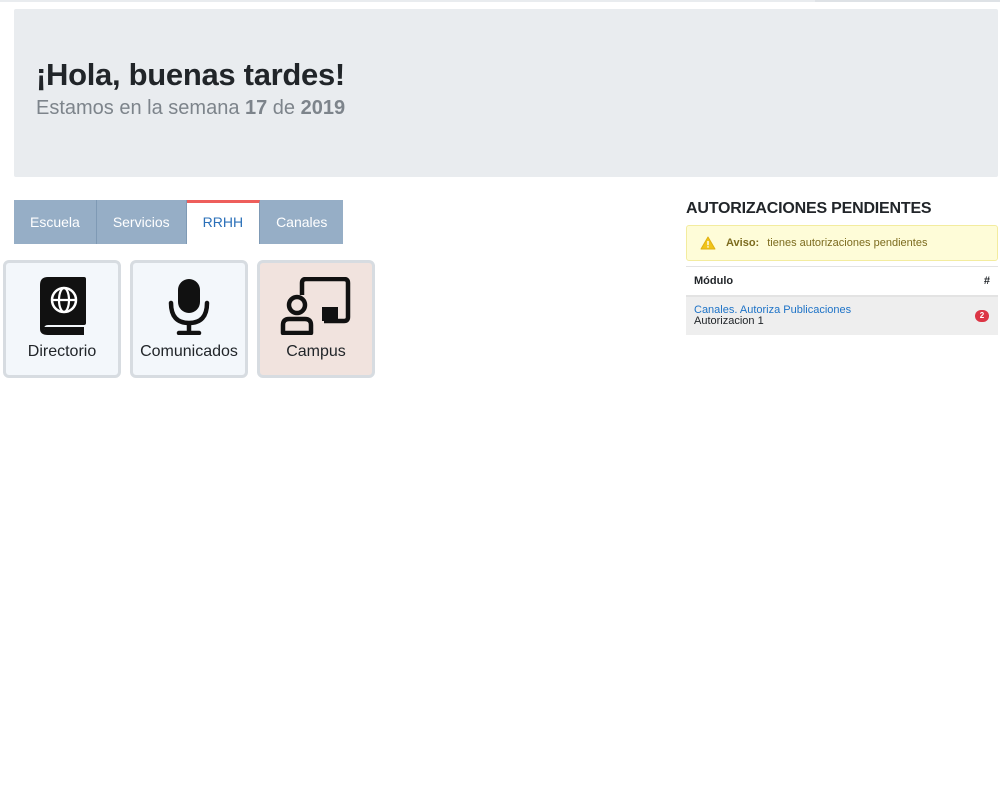 The width and height of the screenshot is (1000, 800). I want to click on tab-rrhh: RRHH, so click(223, 222).